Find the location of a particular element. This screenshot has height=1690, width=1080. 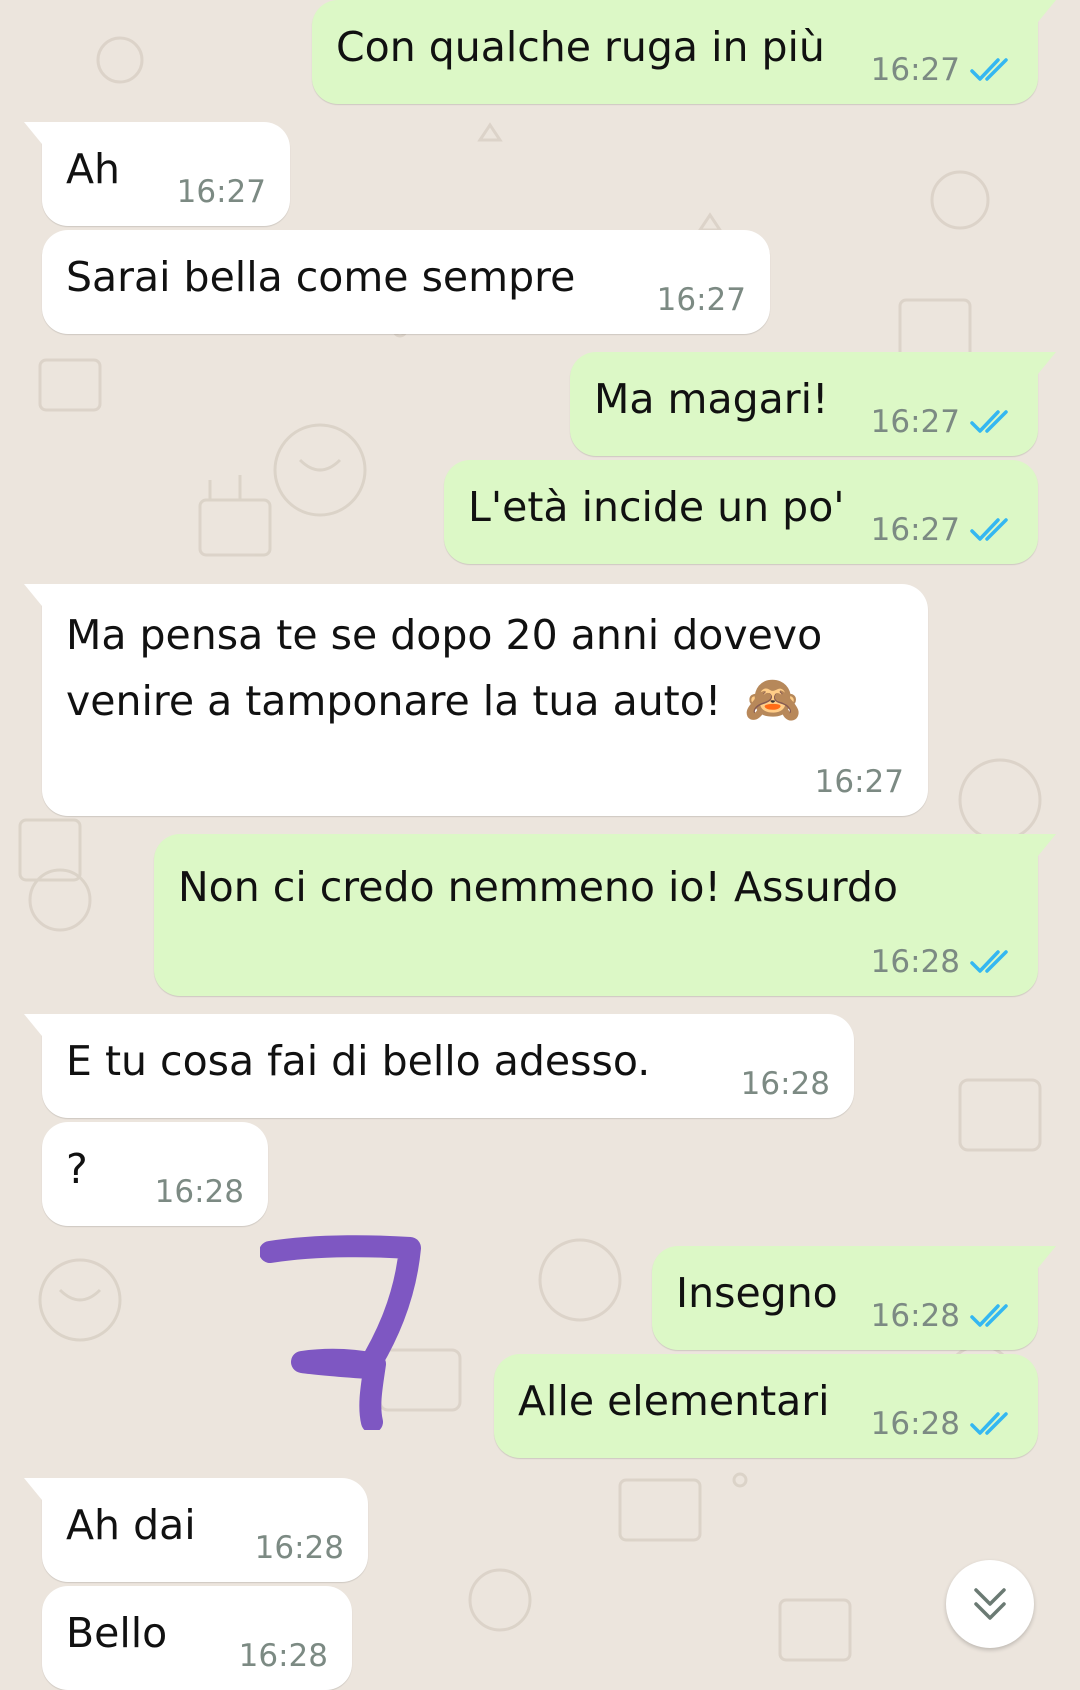

message-bubble-outgoing: Non ci credo nemmeno io! Assurdo 16:28 is located at coordinates (605, 915).